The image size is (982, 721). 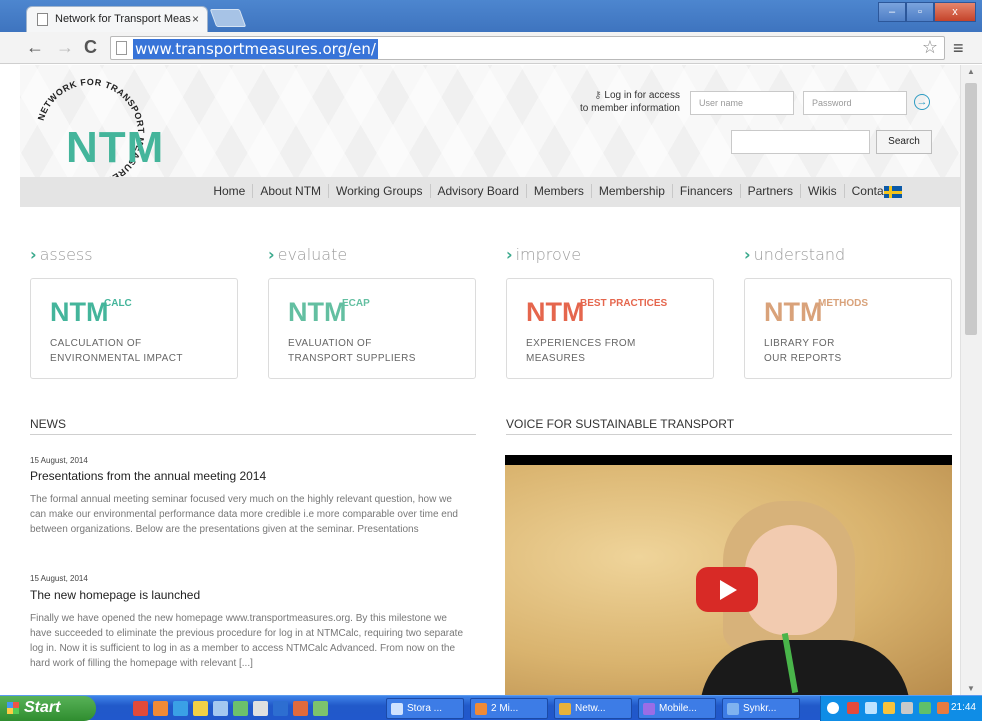 I want to click on new-tab-button, so click(x=228, y=18).